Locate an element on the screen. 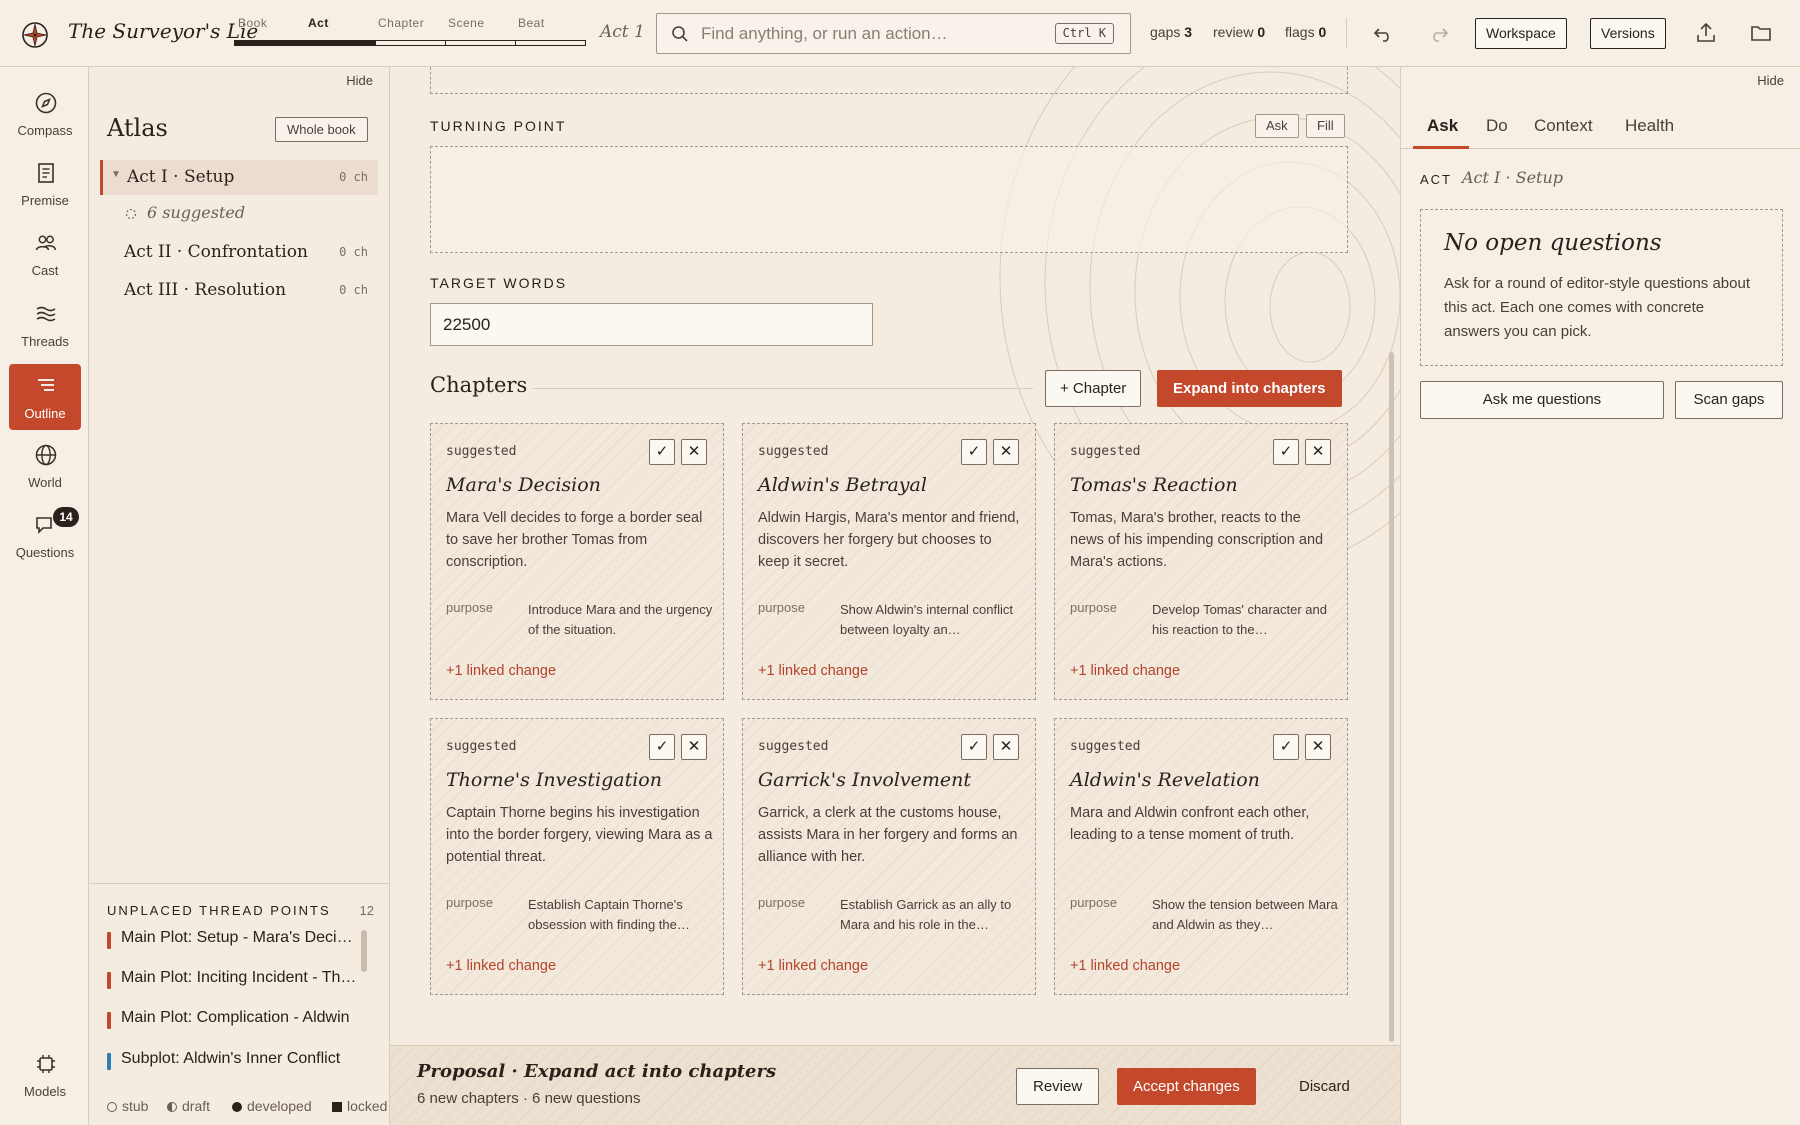  versions-button: Versions is located at coordinates (1628, 33).